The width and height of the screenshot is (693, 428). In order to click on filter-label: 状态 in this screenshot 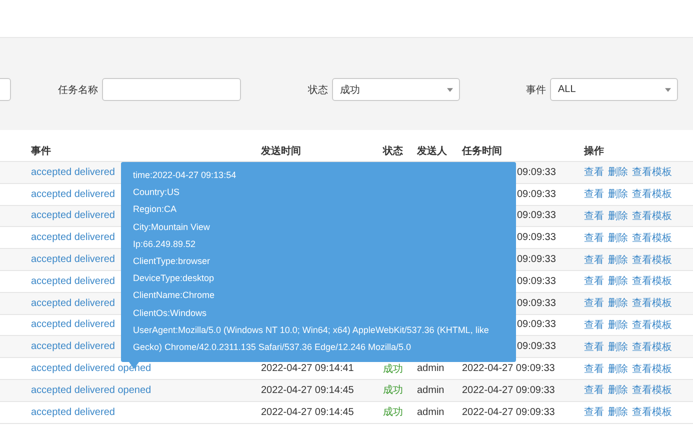, I will do `click(318, 90)`.